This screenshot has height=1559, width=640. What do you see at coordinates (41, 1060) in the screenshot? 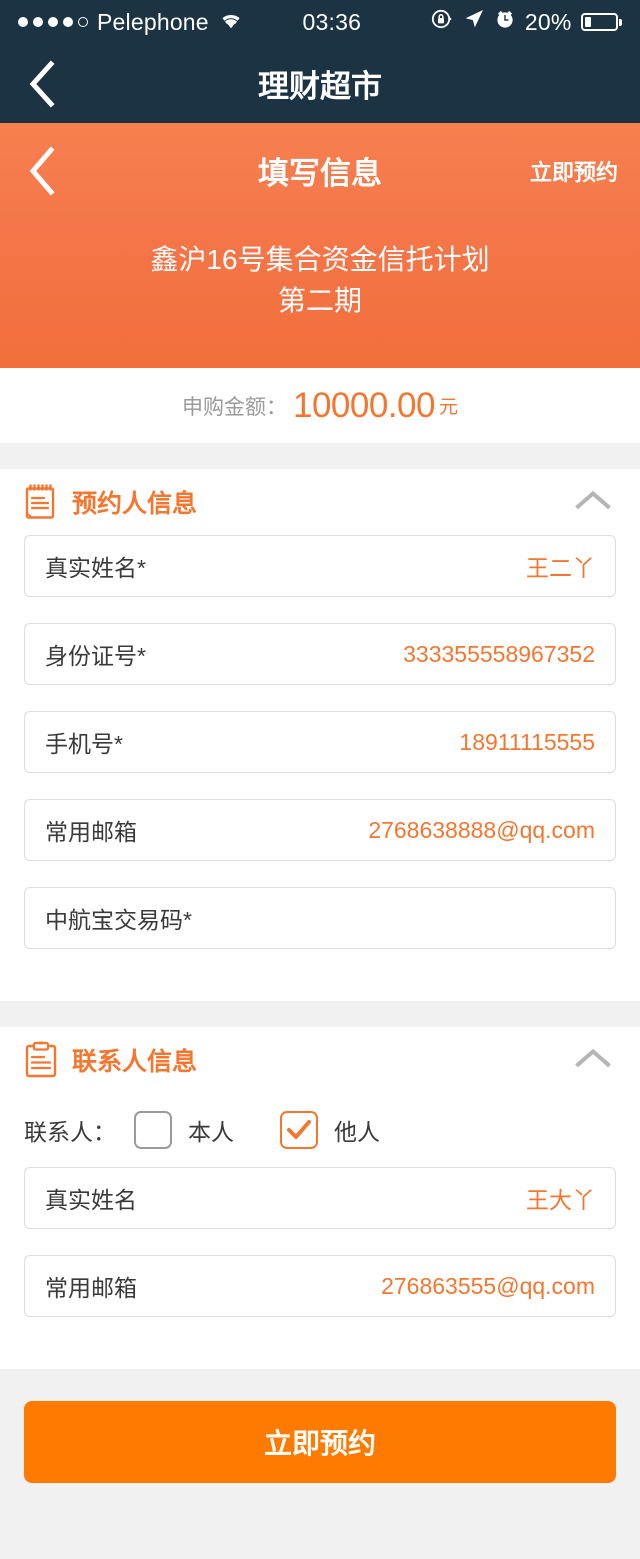
I see `clipboard-icon` at bounding box center [41, 1060].